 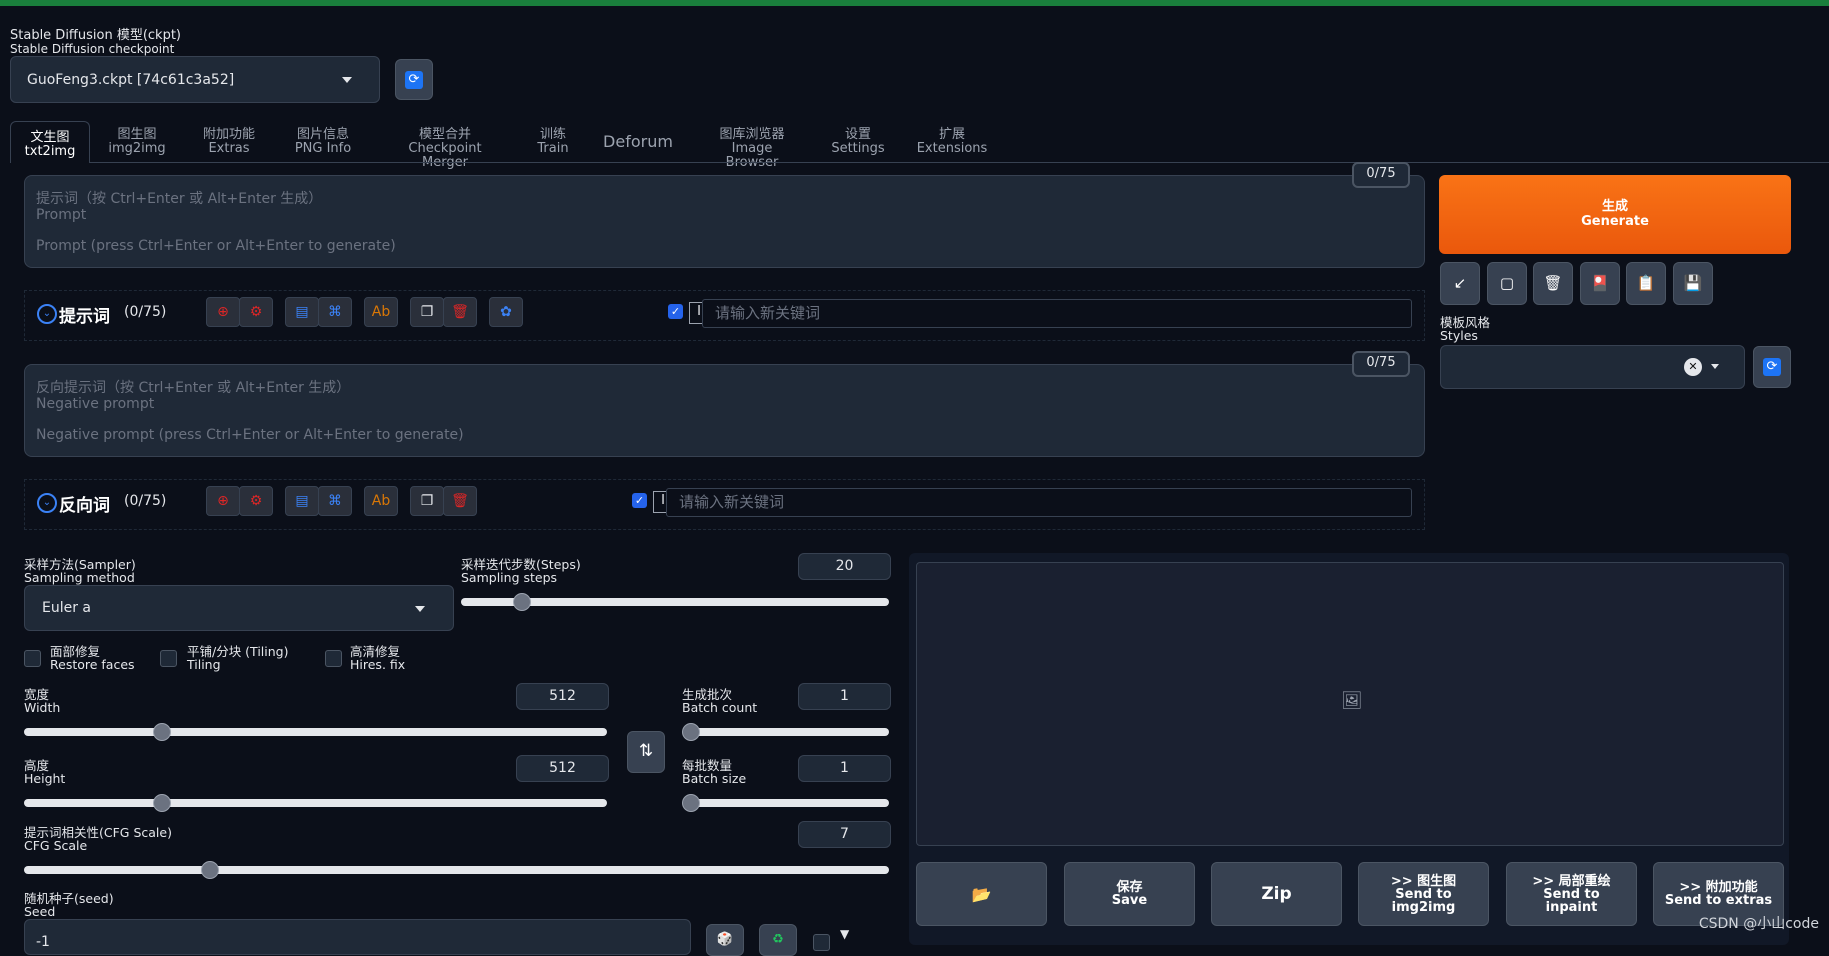 I want to click on restore-faces-checkbox, so click(x=32, y=658).